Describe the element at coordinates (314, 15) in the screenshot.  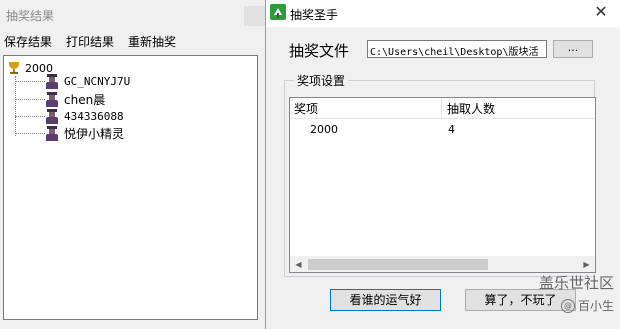
I see `lottery-window-title: 抽奖圣手` at that location.